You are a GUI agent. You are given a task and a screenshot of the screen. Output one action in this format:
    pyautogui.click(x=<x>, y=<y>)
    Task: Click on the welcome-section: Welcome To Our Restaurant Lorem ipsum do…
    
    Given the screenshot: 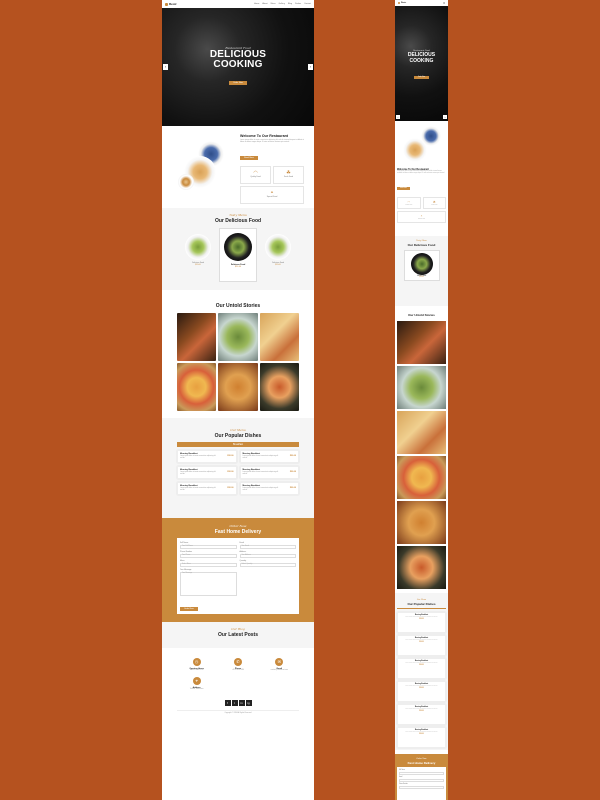 What is the action you would take?
    pyautogui.click(x=238, y=167)
    